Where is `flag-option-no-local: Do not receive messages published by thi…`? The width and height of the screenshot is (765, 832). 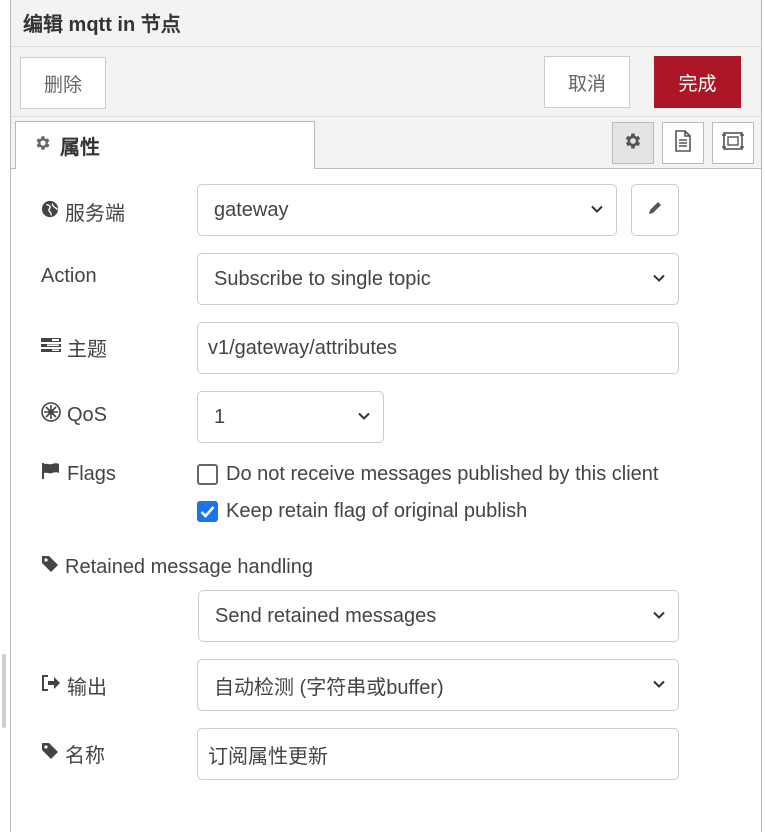
flag-option-no-local: Do not receive messages published by thi… is located at coordinates (427, 474).